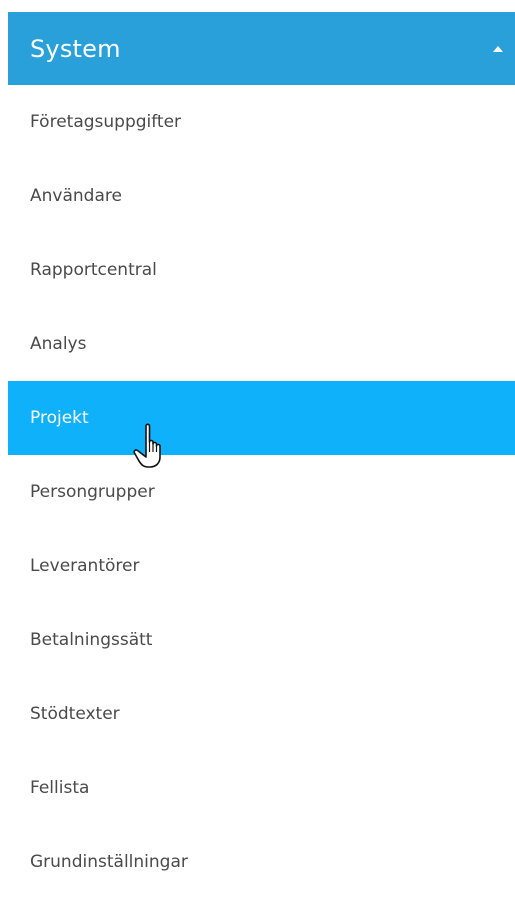 The image size is (515, 899). What do you see at coordinates (85, 566) in the screenshot?
I see `menu-item-label: Leverantörer` at bounding box center [85, 566].